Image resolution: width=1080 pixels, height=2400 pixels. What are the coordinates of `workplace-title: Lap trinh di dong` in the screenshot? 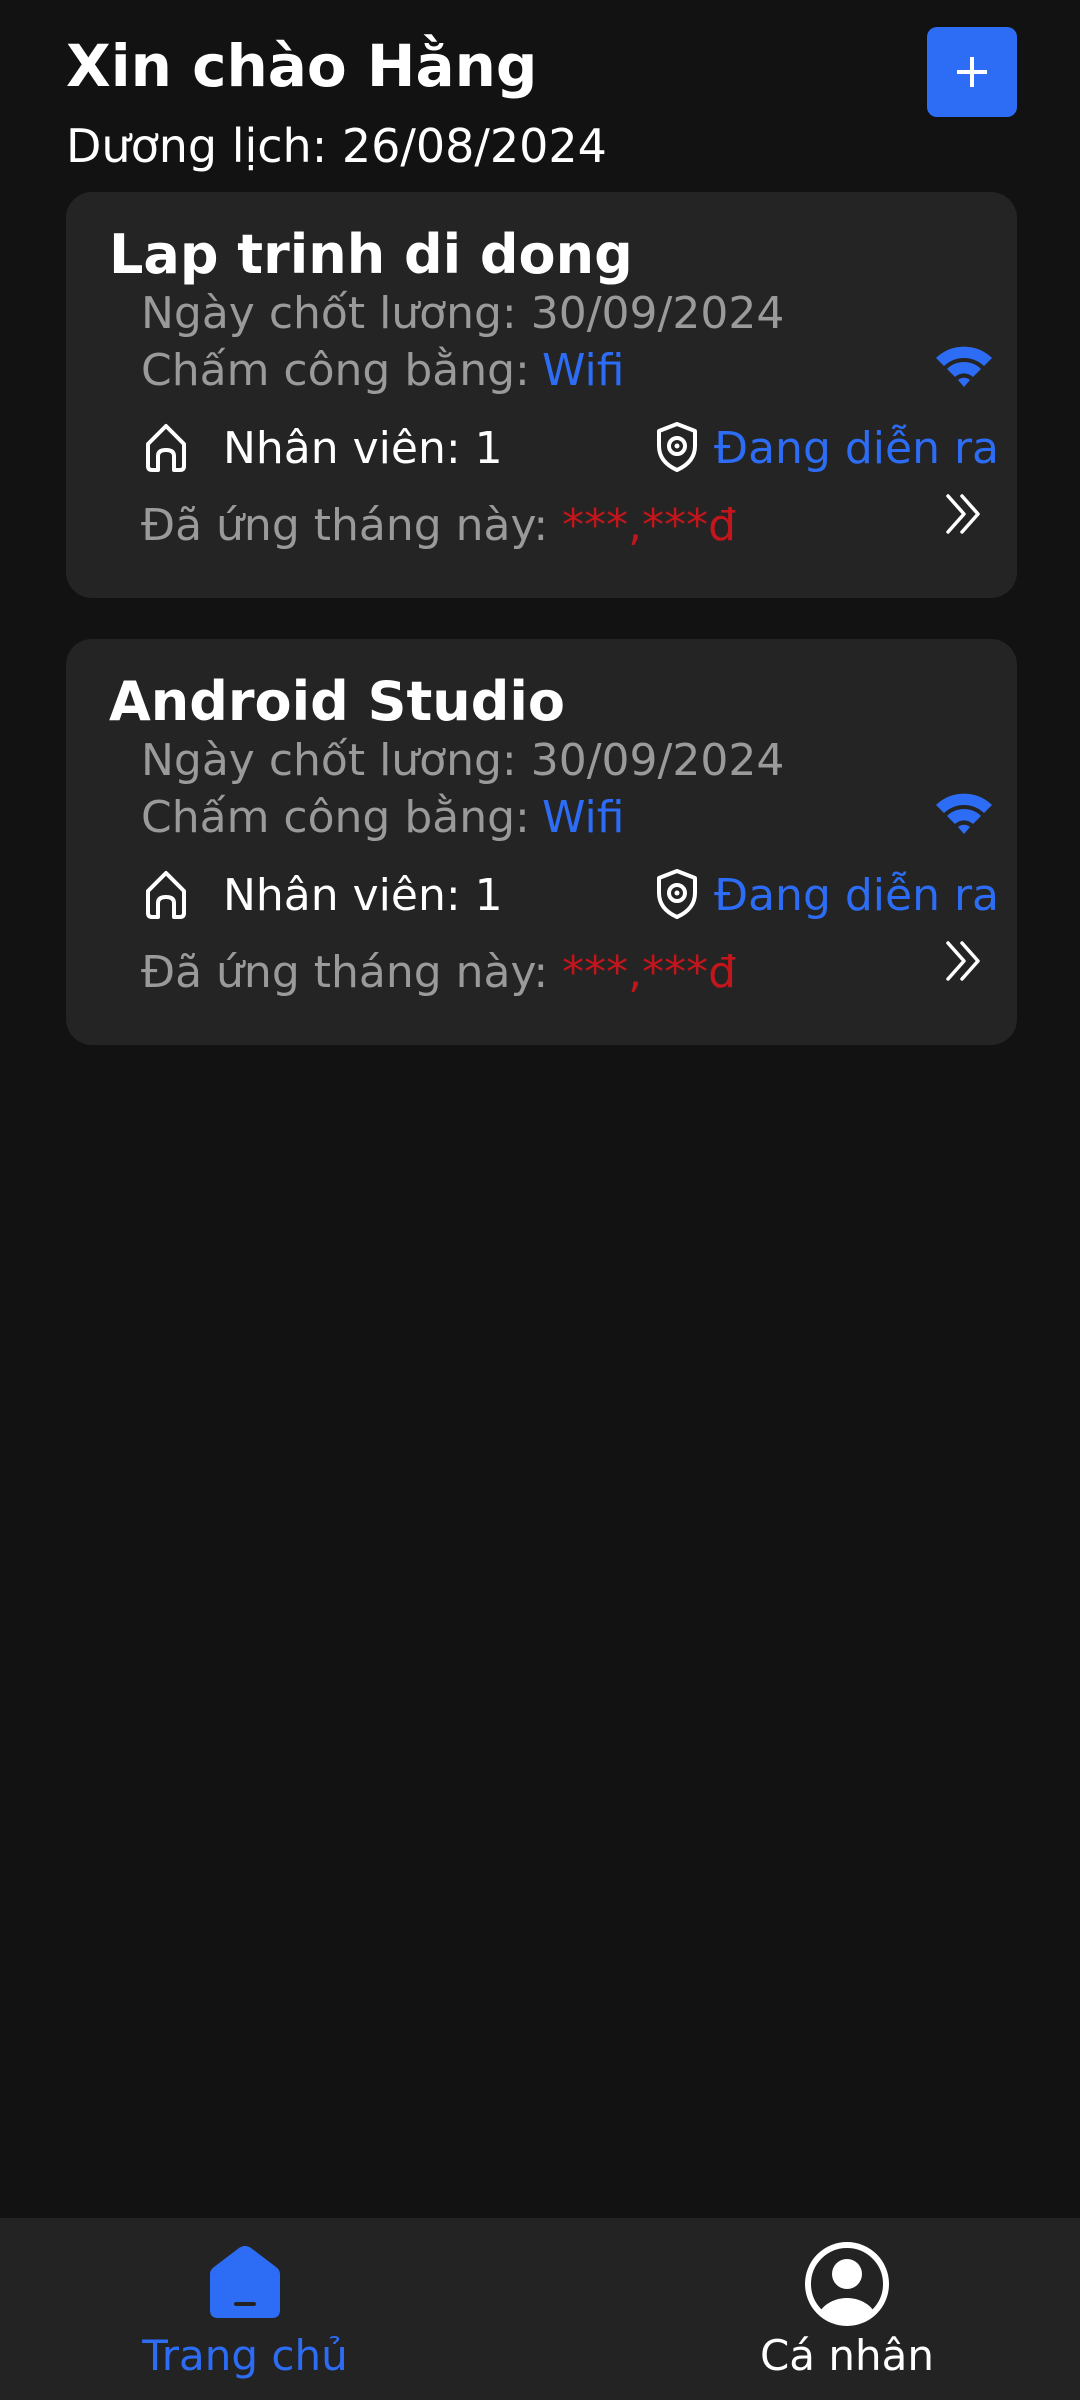 It's located at (371, 254).